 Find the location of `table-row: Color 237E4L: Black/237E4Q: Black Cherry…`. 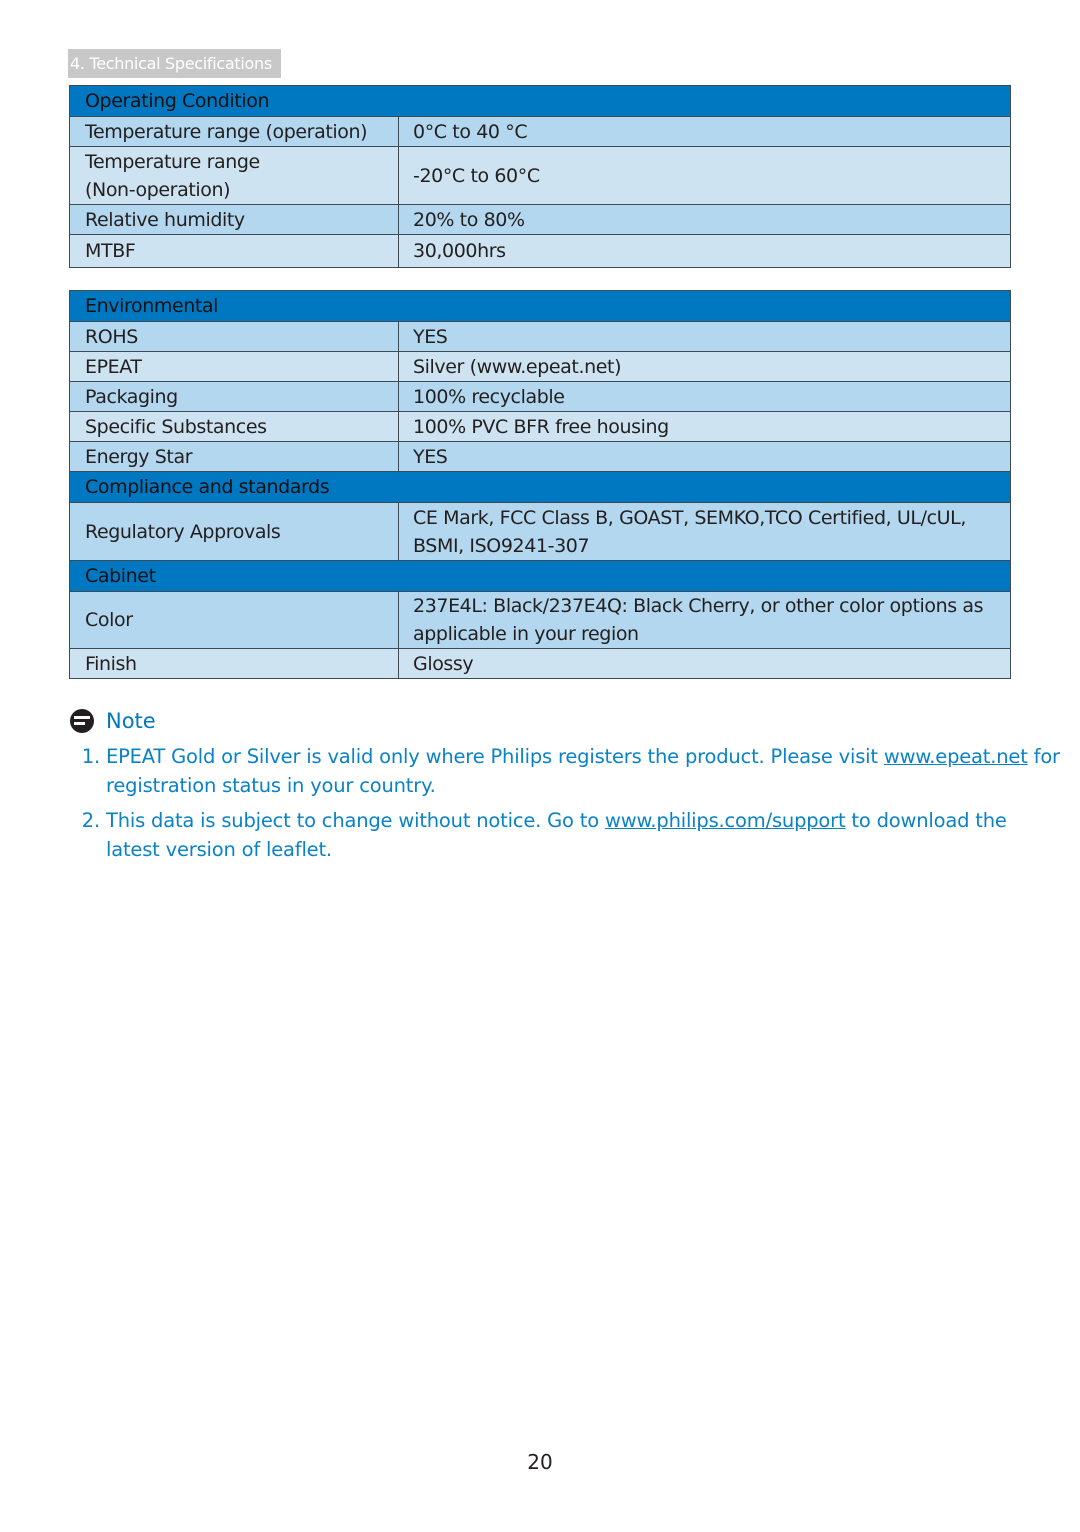

table-row: Color 237E4L: Black/237E4Q: Black Cherry… is located at coordinates (540, 620).